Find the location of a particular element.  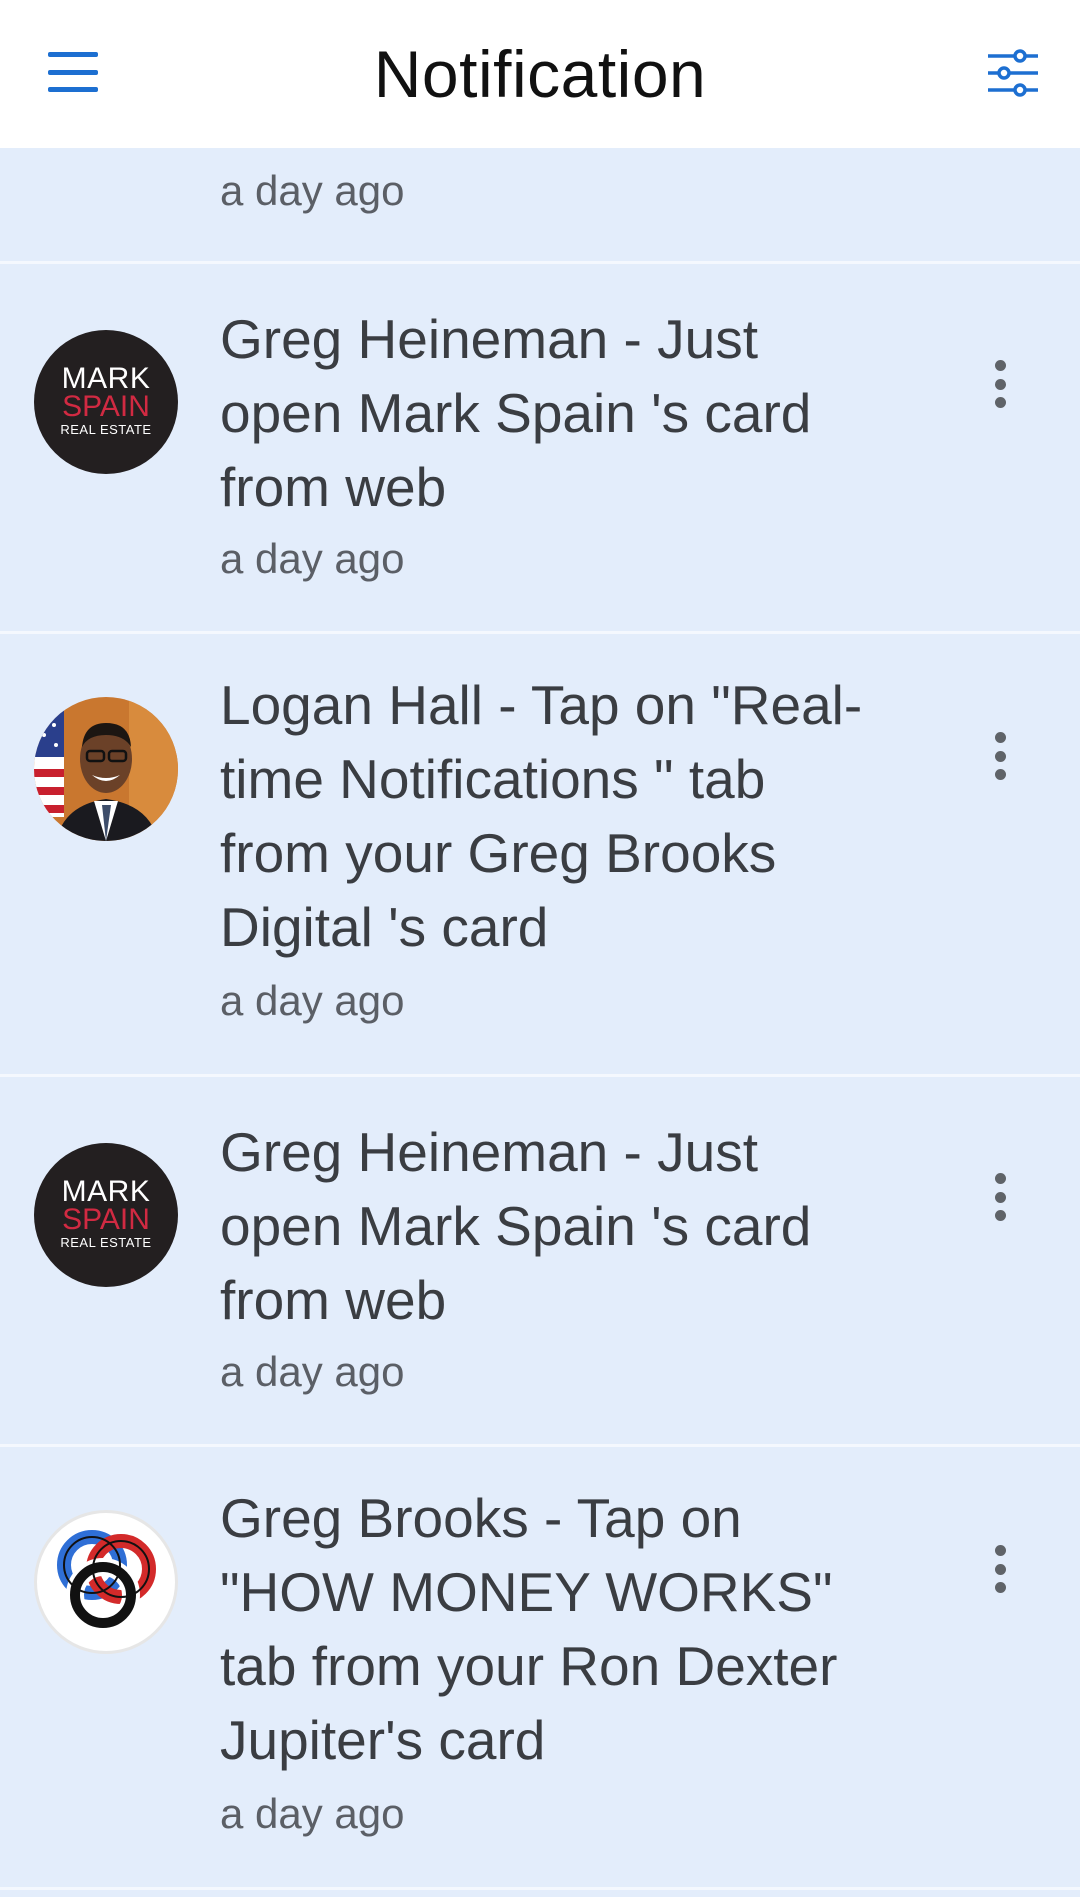

page-title: Notification is located at coordinates (540, 74).